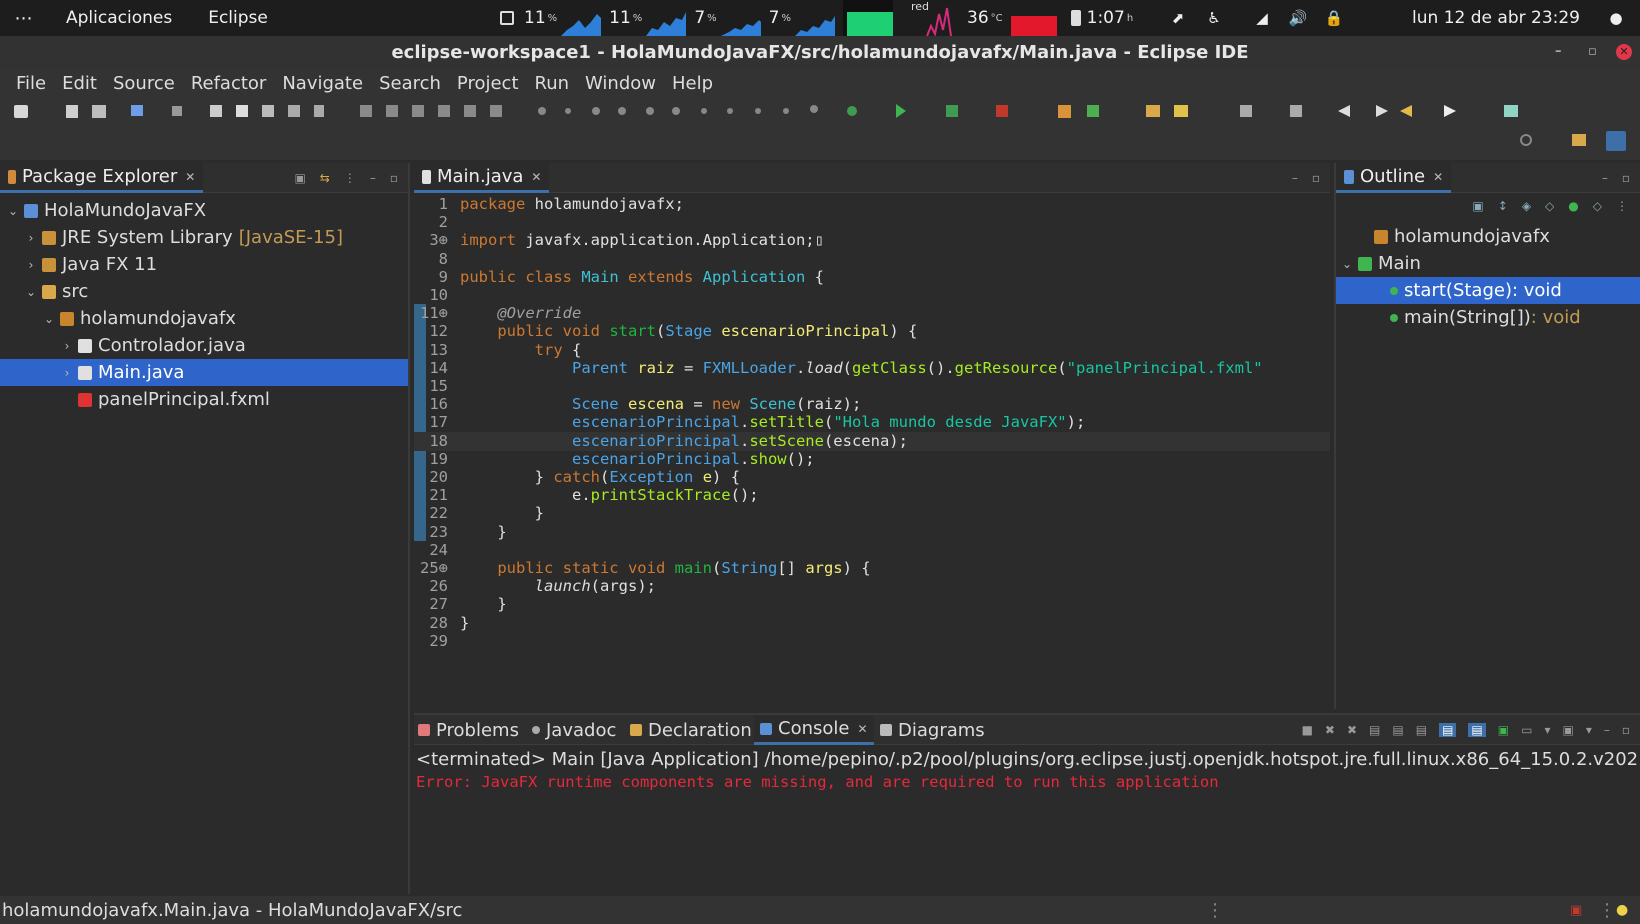 This screenshot has width=1640, height=924. Describe the element at coordinates (229, 83) in the screenshot. I see `menu-refactor: Refactor` at that location.